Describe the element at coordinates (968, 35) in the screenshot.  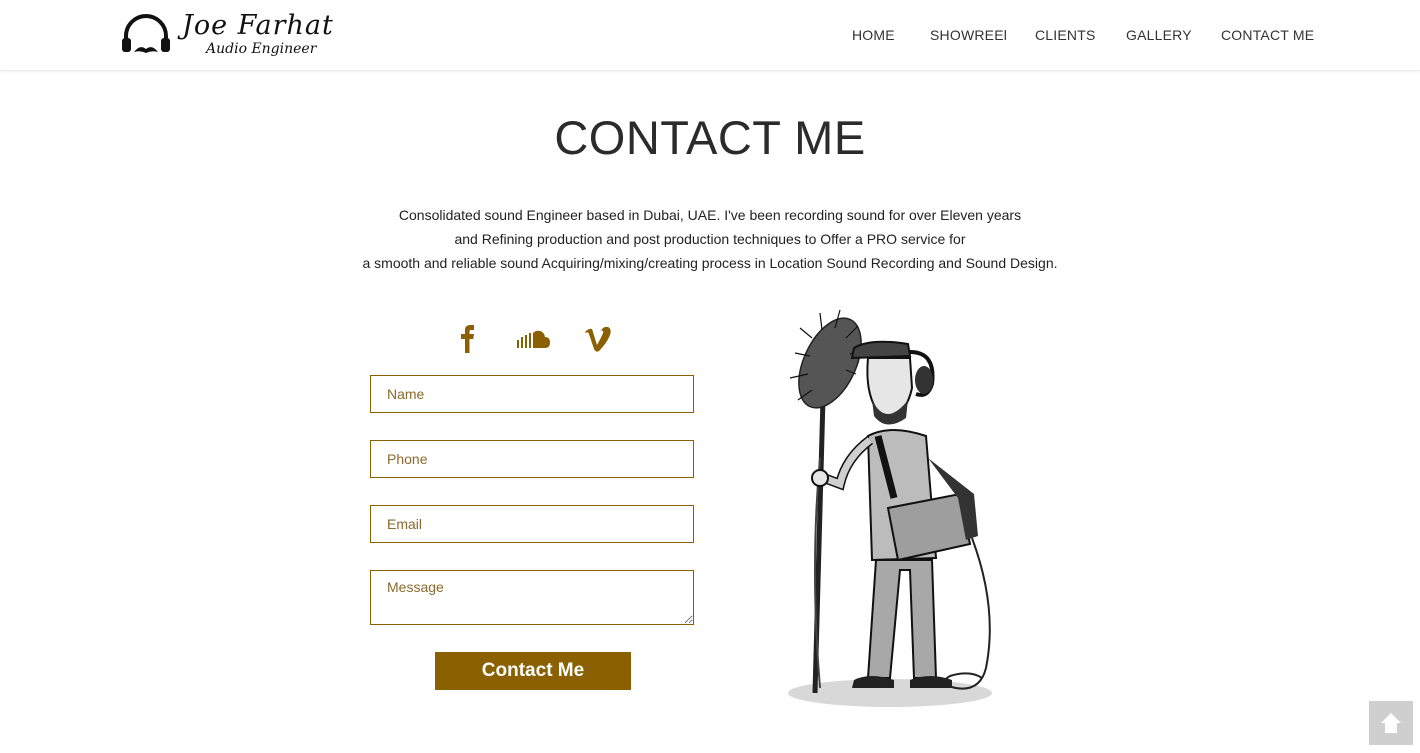
I see `nav-showreel: SHOWREEl` at that location.